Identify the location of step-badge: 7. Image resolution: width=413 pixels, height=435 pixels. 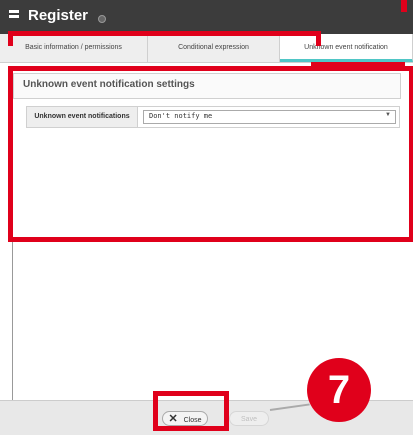
(339, 390).